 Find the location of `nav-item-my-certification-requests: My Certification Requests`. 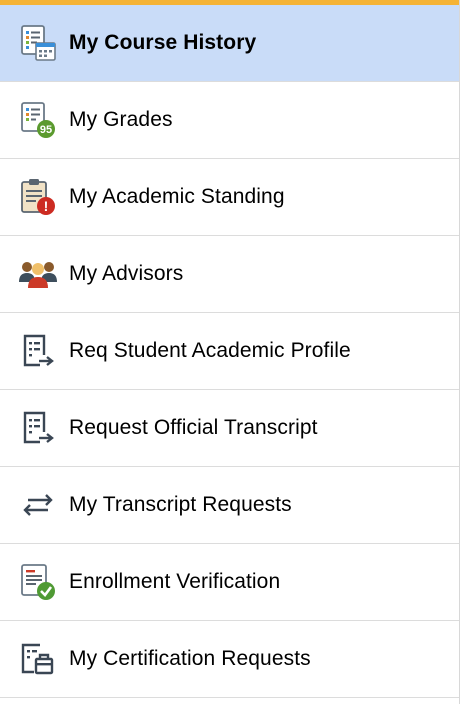

nav-item-my-certification-requests: My Certification Requests is located at coordinates (229, 659).